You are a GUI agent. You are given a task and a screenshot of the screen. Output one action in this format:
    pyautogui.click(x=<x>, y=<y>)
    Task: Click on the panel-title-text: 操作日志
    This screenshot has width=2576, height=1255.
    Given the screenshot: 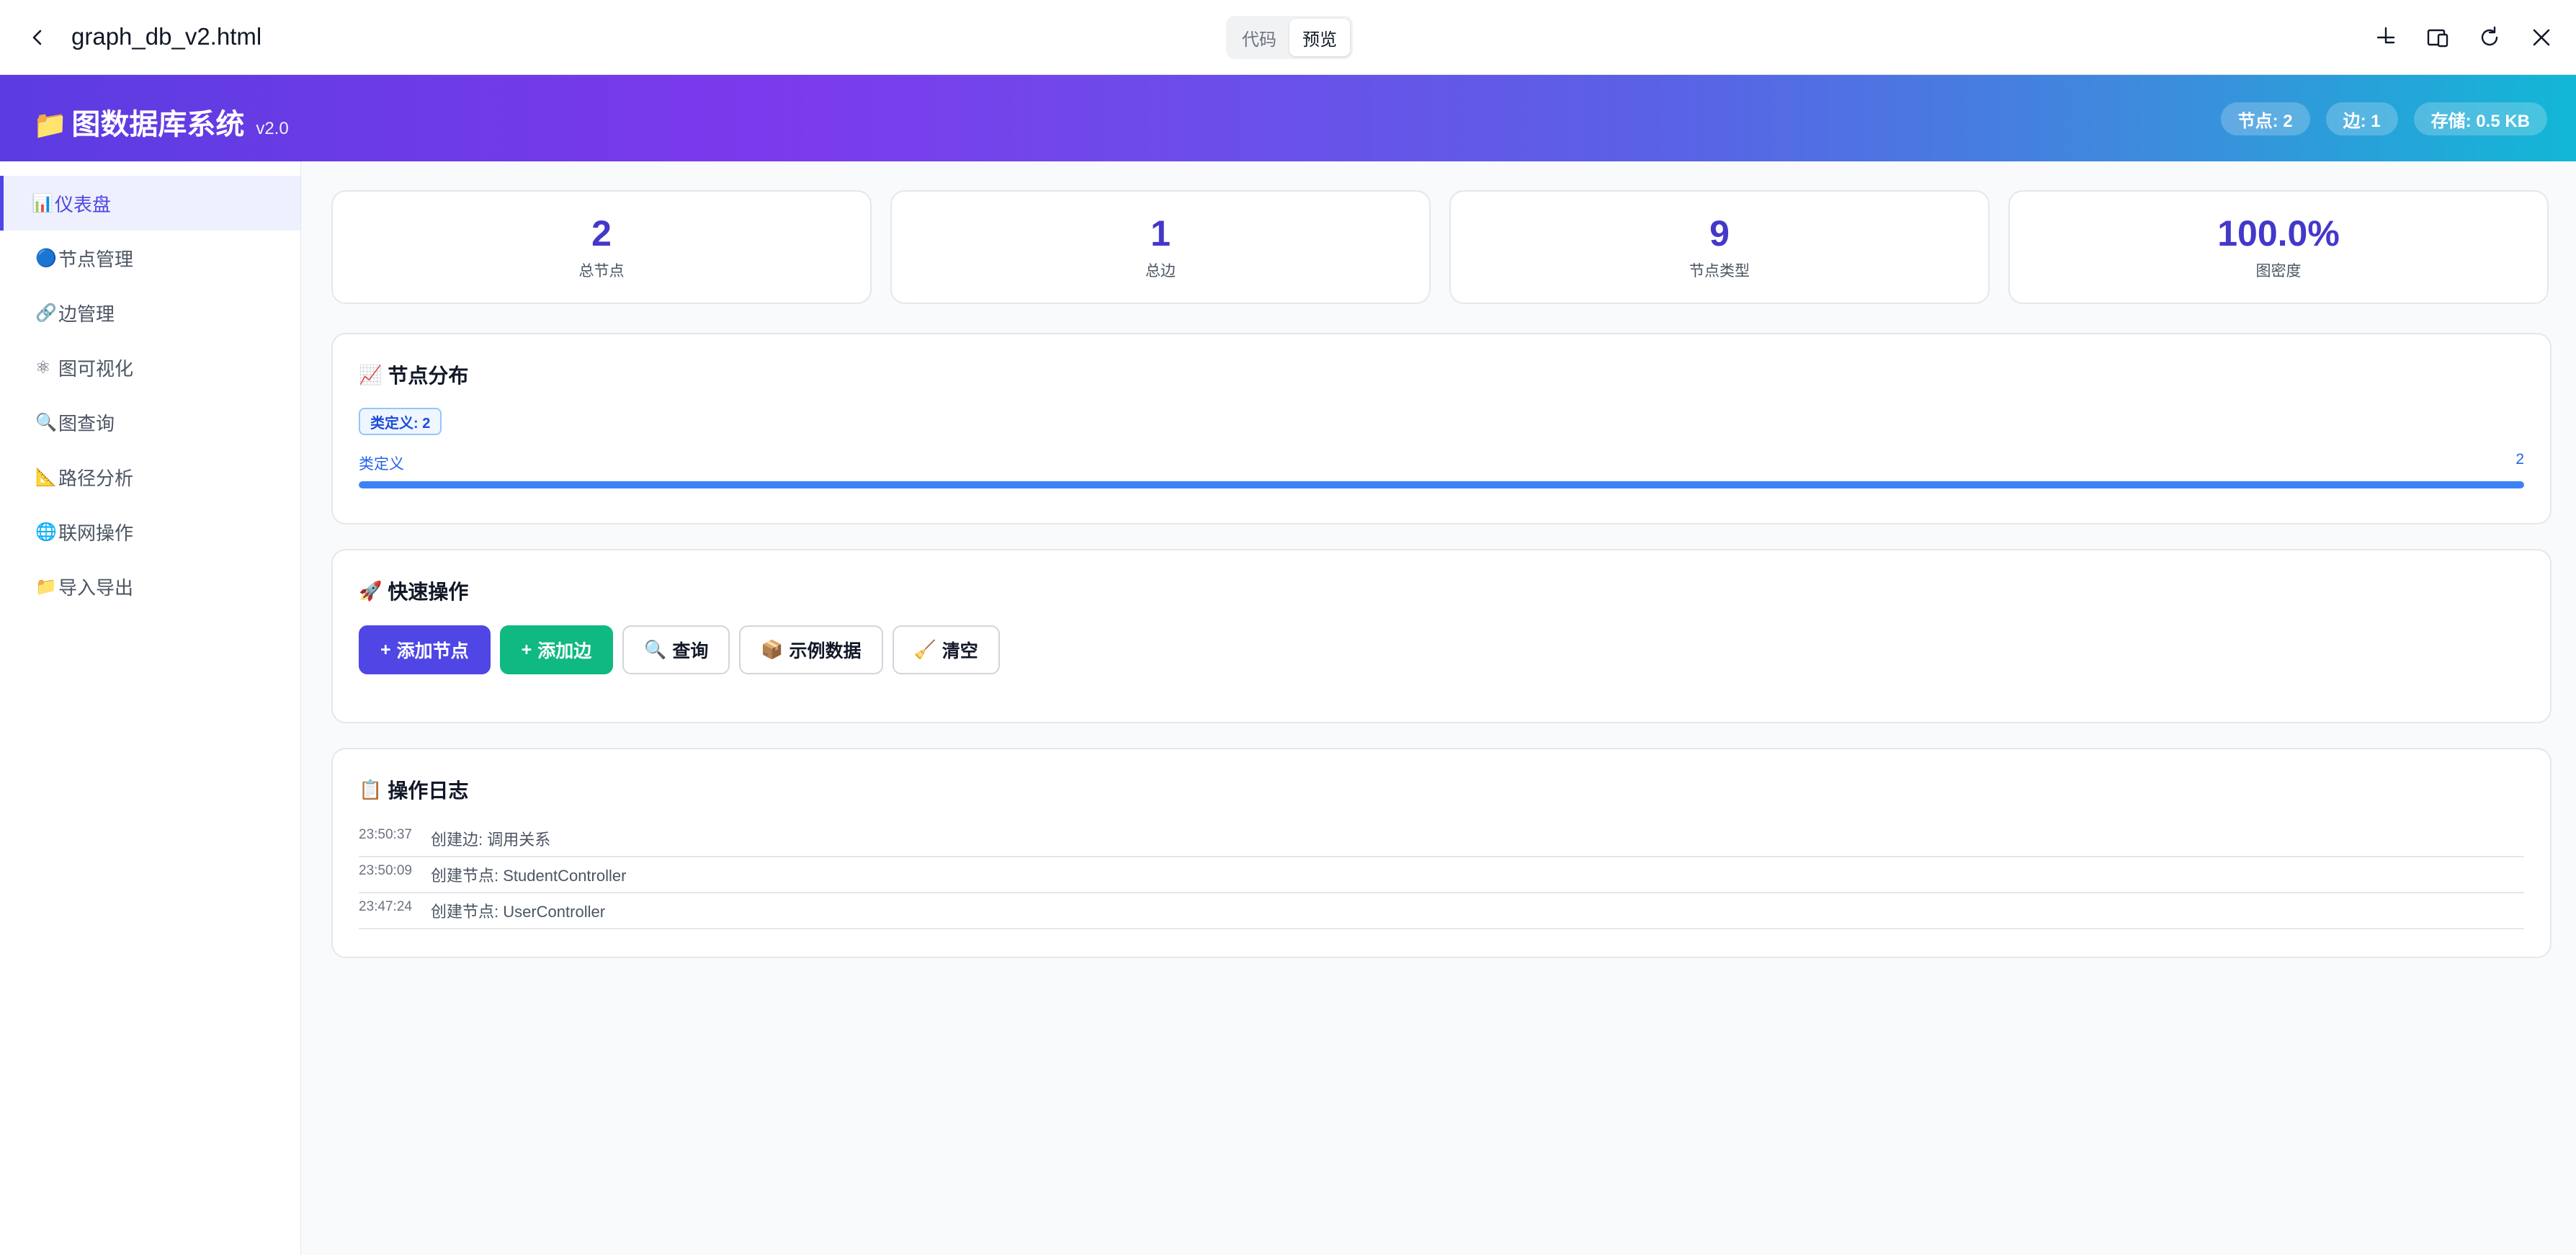 What is the action you would take?
    pyautogui.click(x=428, y=791)
    